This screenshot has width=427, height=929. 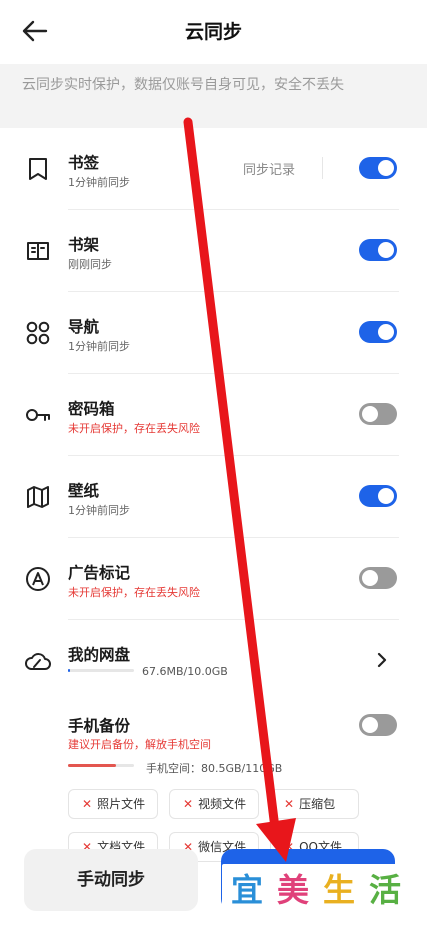 I want to click on password-box-toggle, so click(x=378, y=414).